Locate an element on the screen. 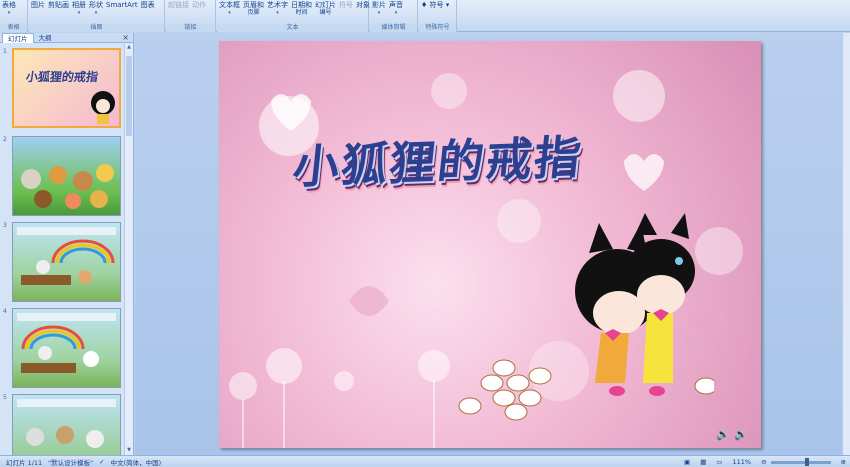 This screenshot has width=850, height=467. slide-number: 1 is located at coordinates (5, 51).